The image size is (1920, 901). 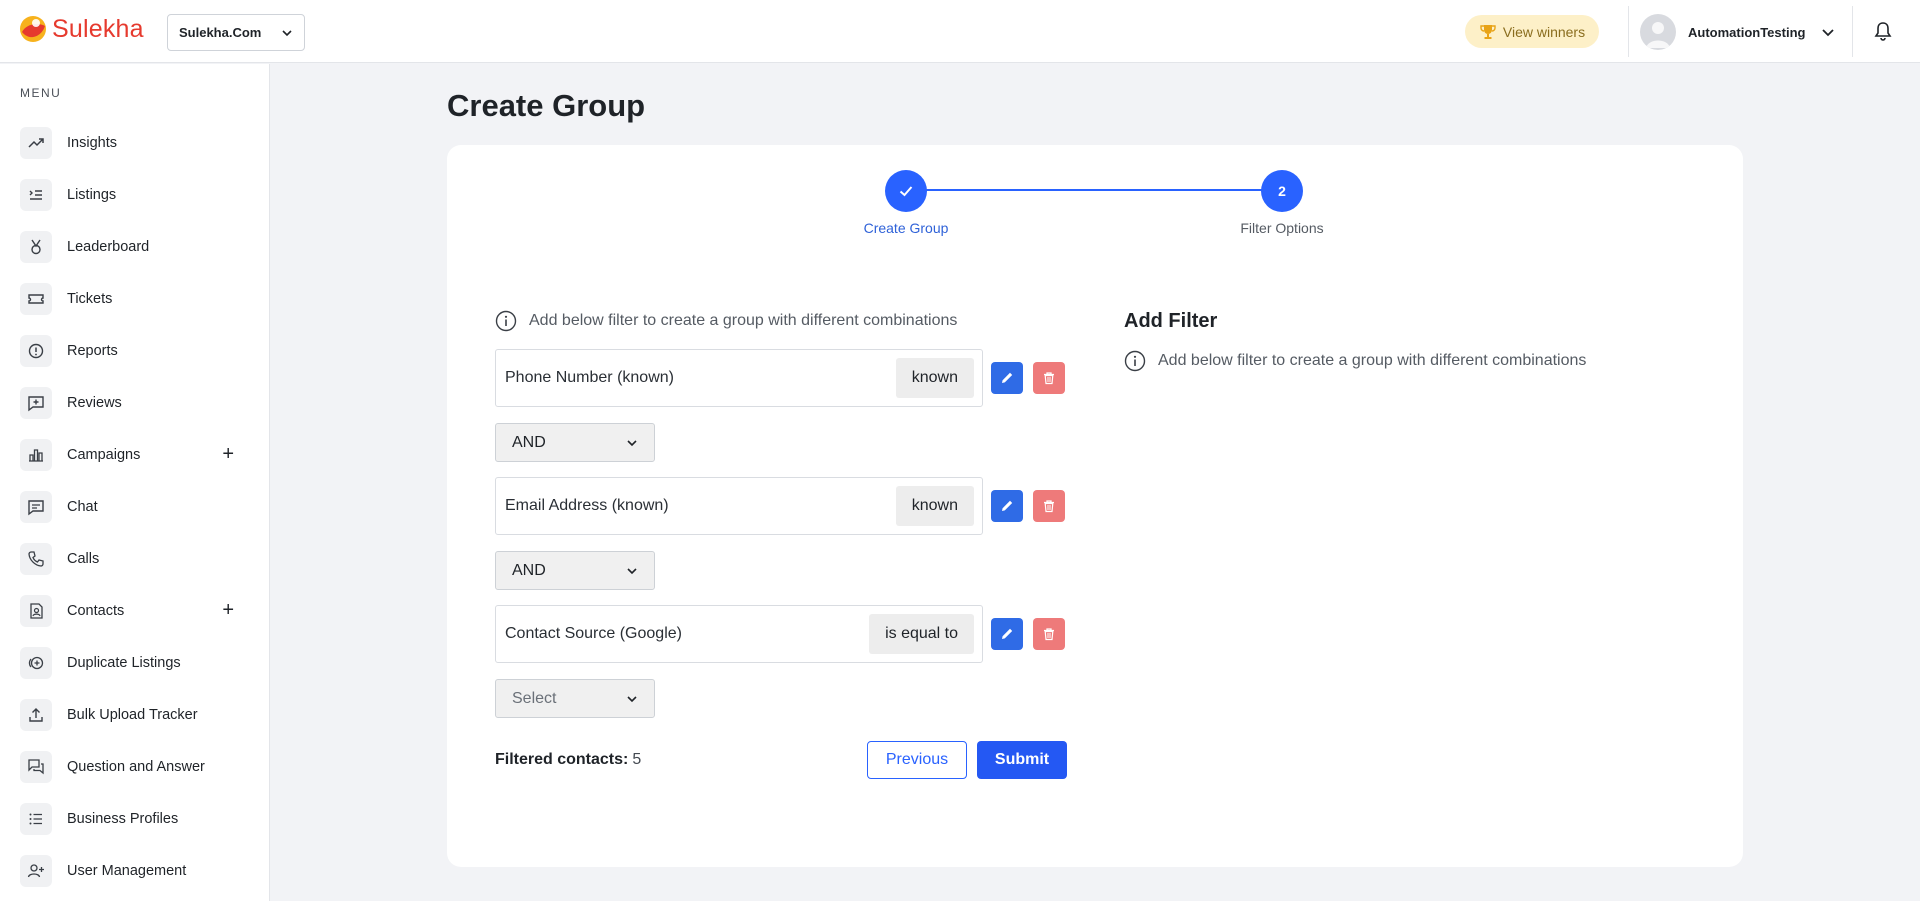 What do you see at coordinates (108, 247) in the screenshot?
I see `sidebar-item-label: Leaderboard` at bounding box center [108, 247].